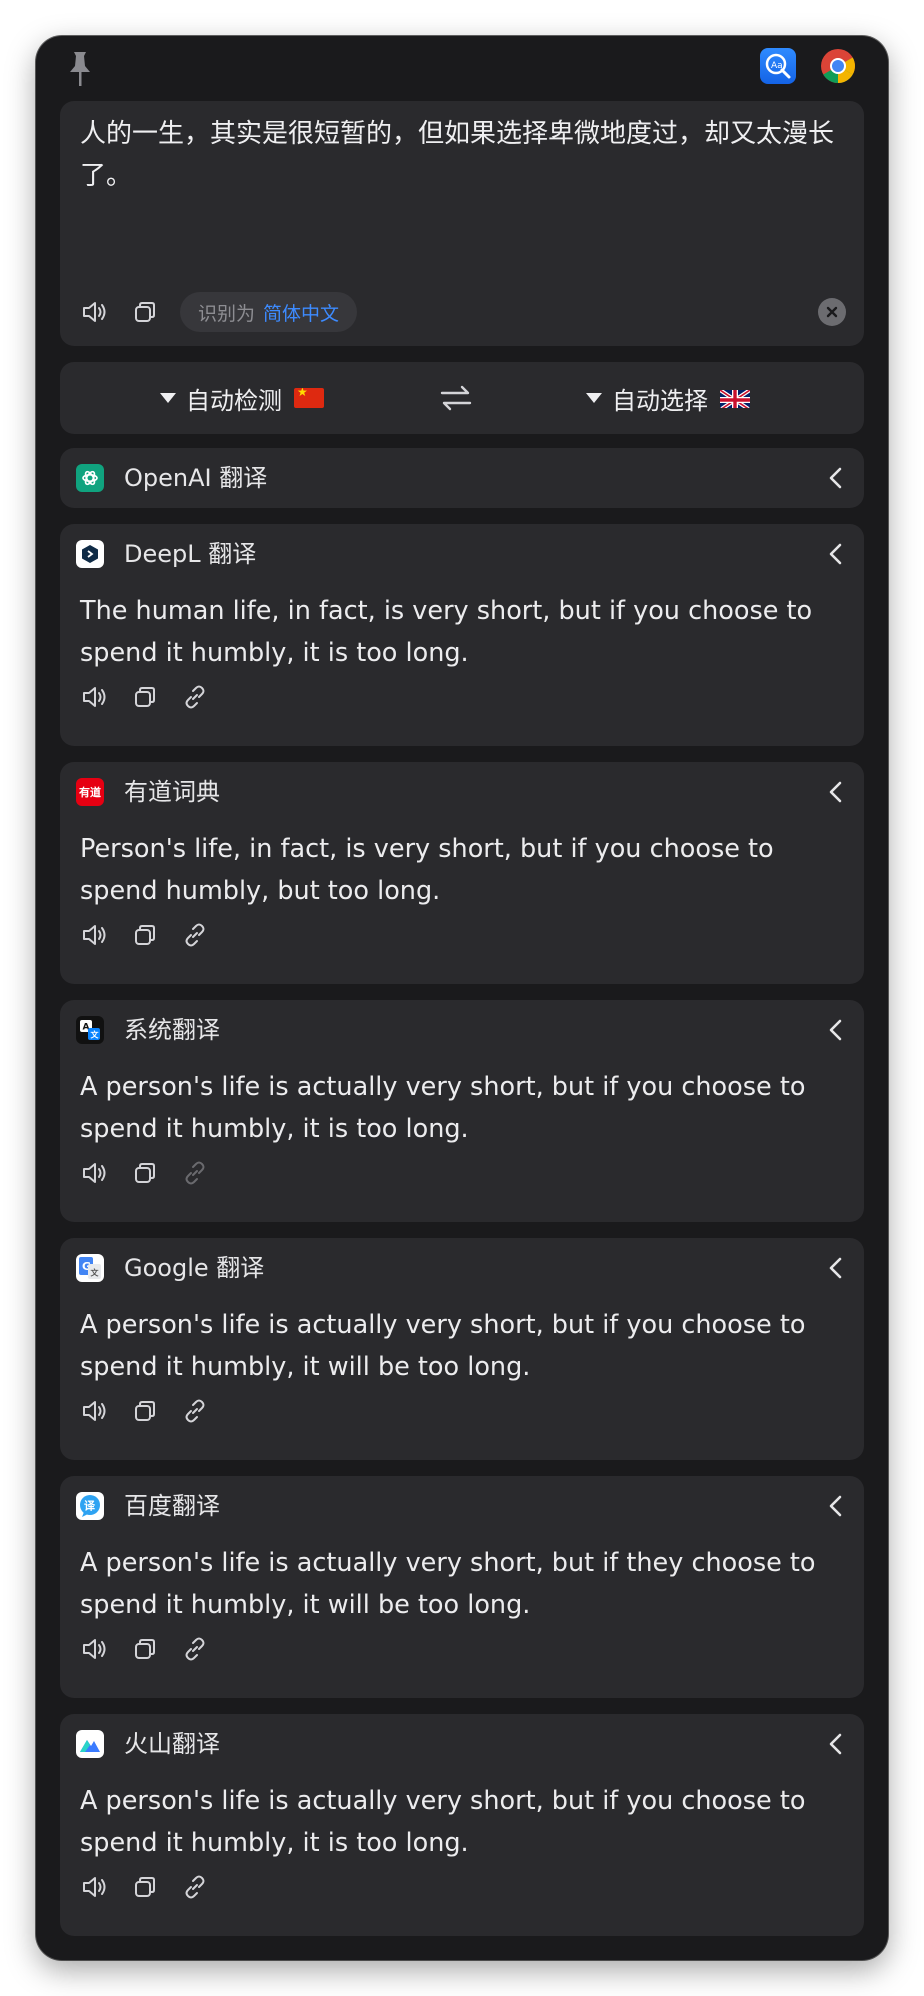  What do you see at coordinates (462, 1268) in the screenshot?
I see `service-header: G文 Google 翻译` at bounding box center [462, 1268].